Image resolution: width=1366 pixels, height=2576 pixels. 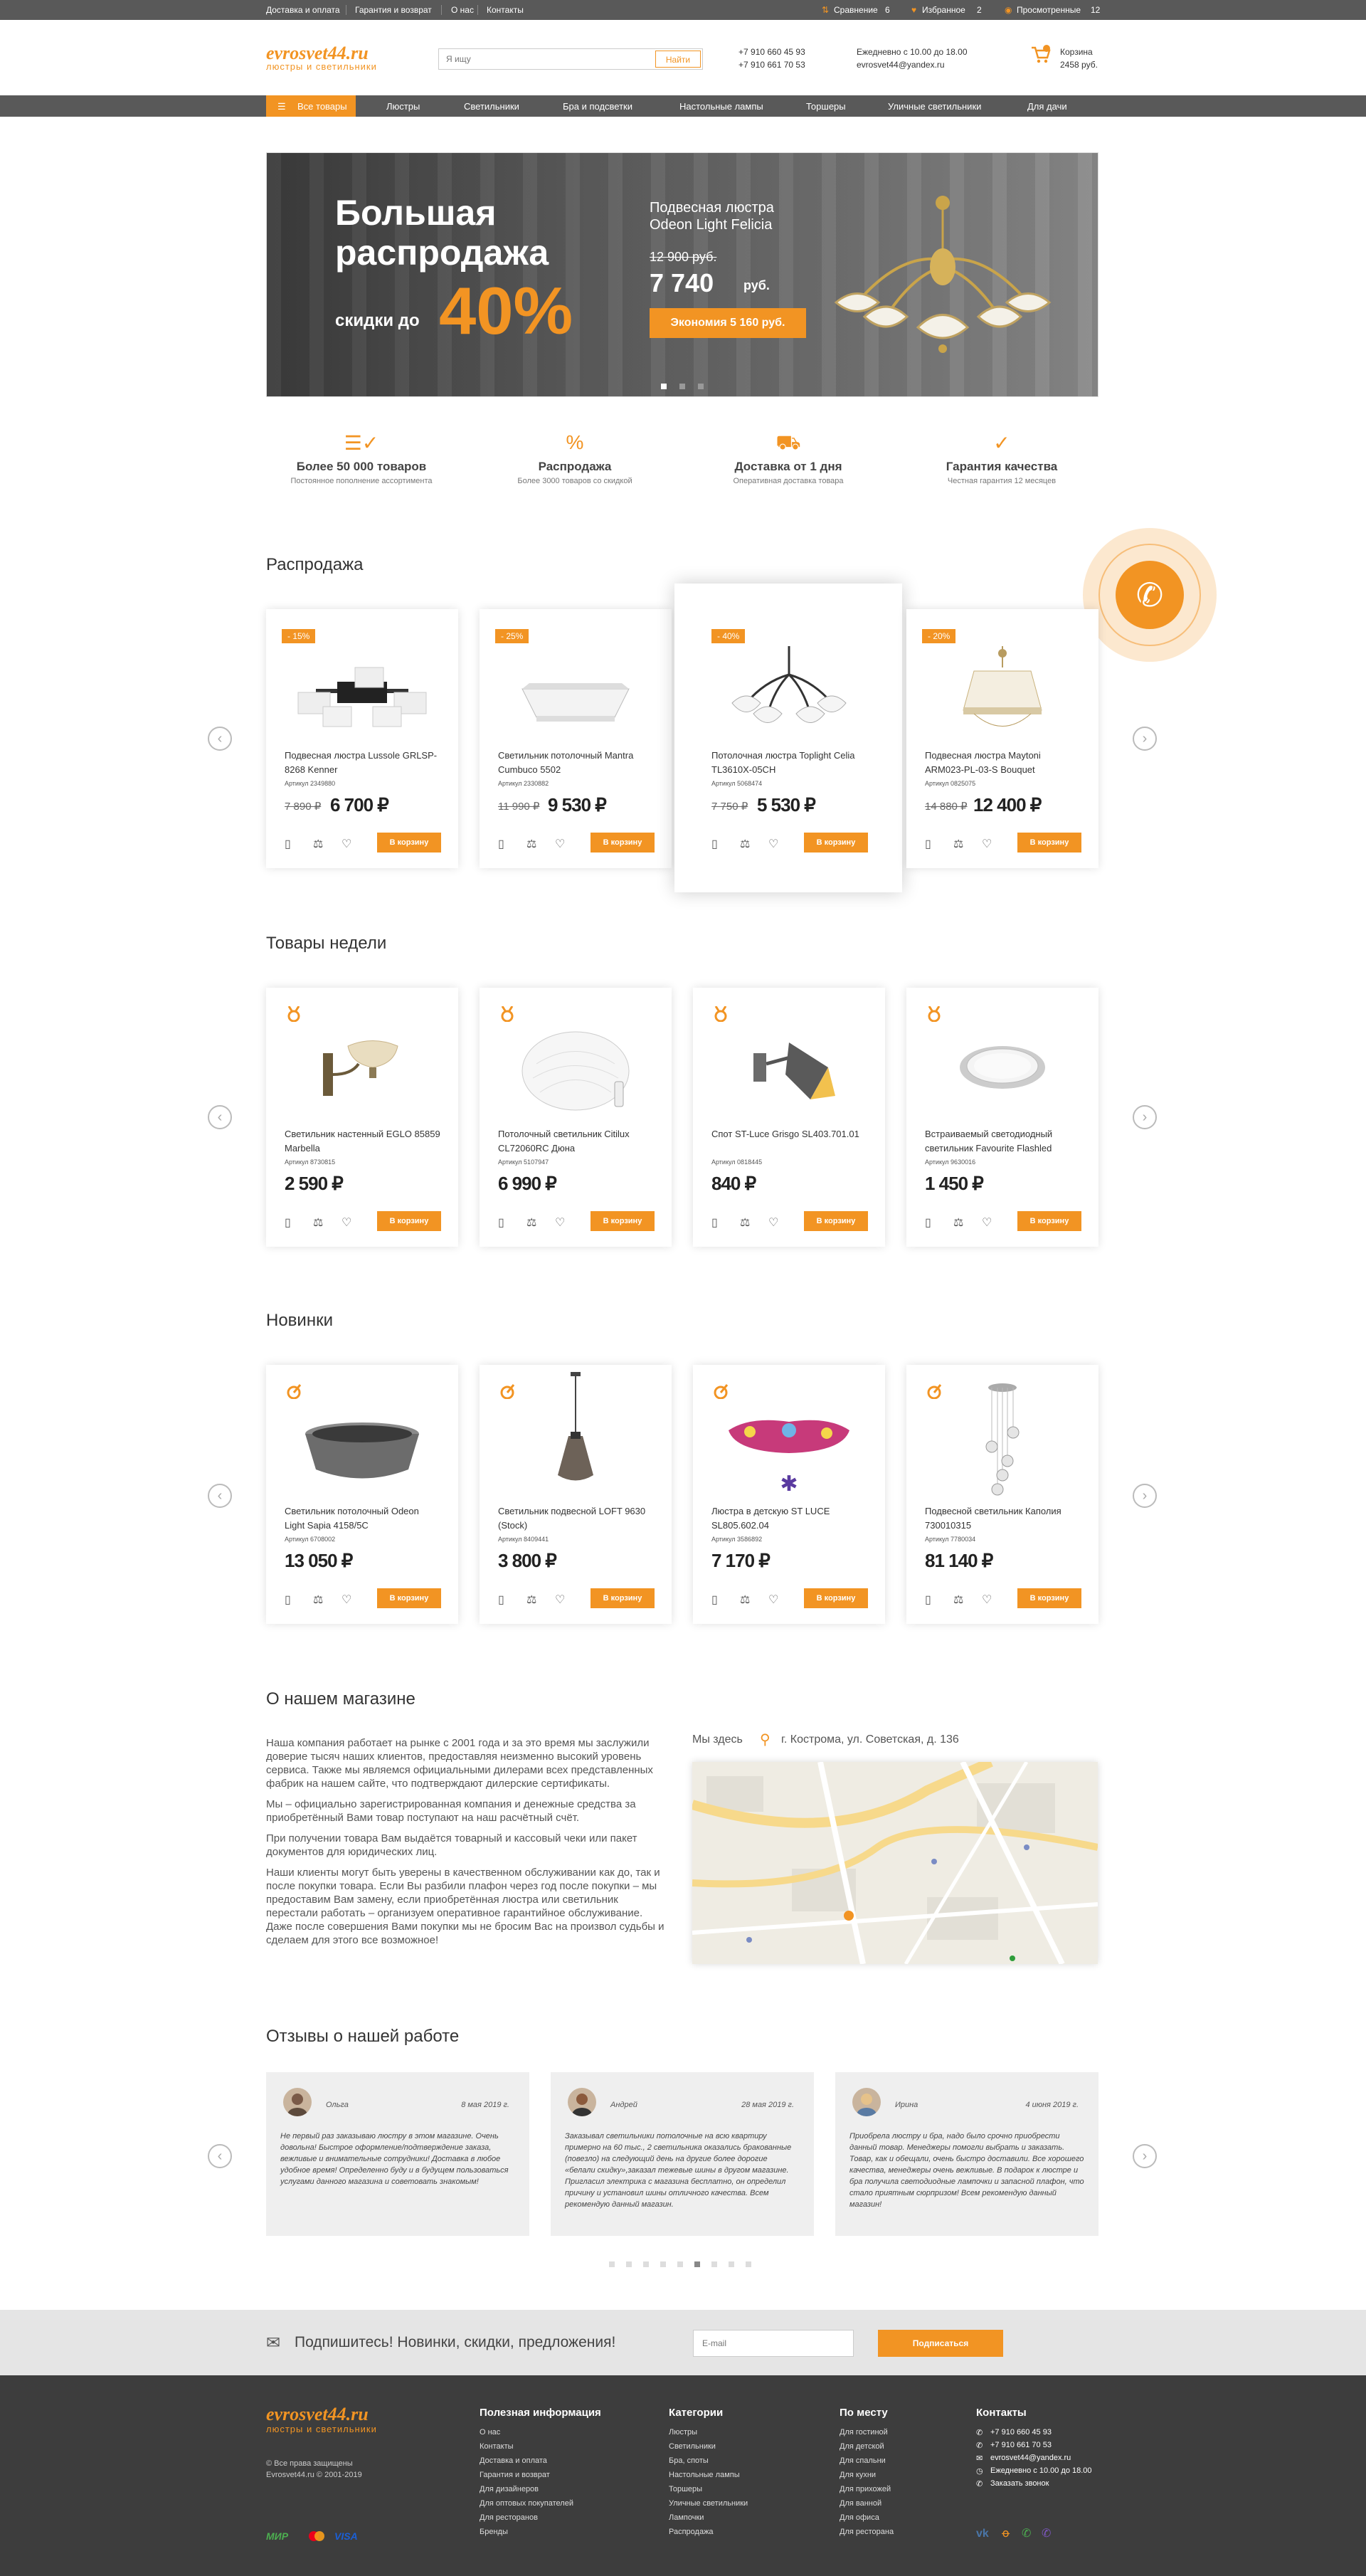 I want to click on footer-phone-2: +7 910 661 70 53, so click(x=1021, y=2445).